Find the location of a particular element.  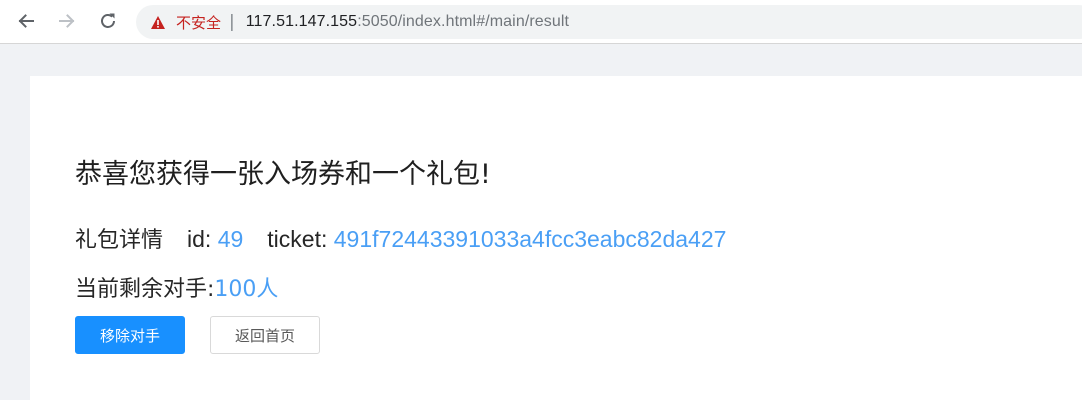

url-host: 117.51.147.155 is located at coordinates (301, 21).